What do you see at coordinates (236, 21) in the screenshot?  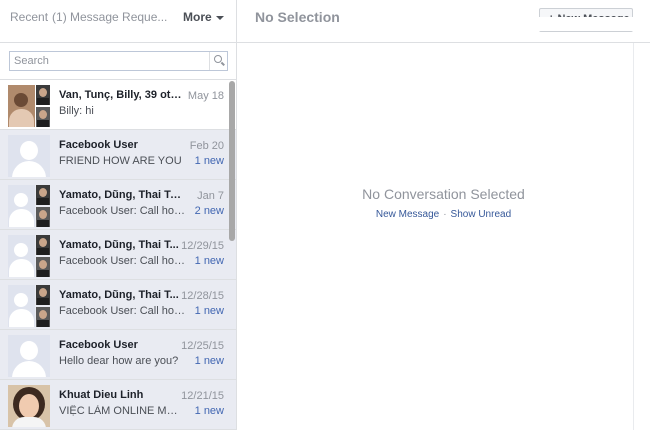 I see `topbar-divider` at bounding box center [236, 21].